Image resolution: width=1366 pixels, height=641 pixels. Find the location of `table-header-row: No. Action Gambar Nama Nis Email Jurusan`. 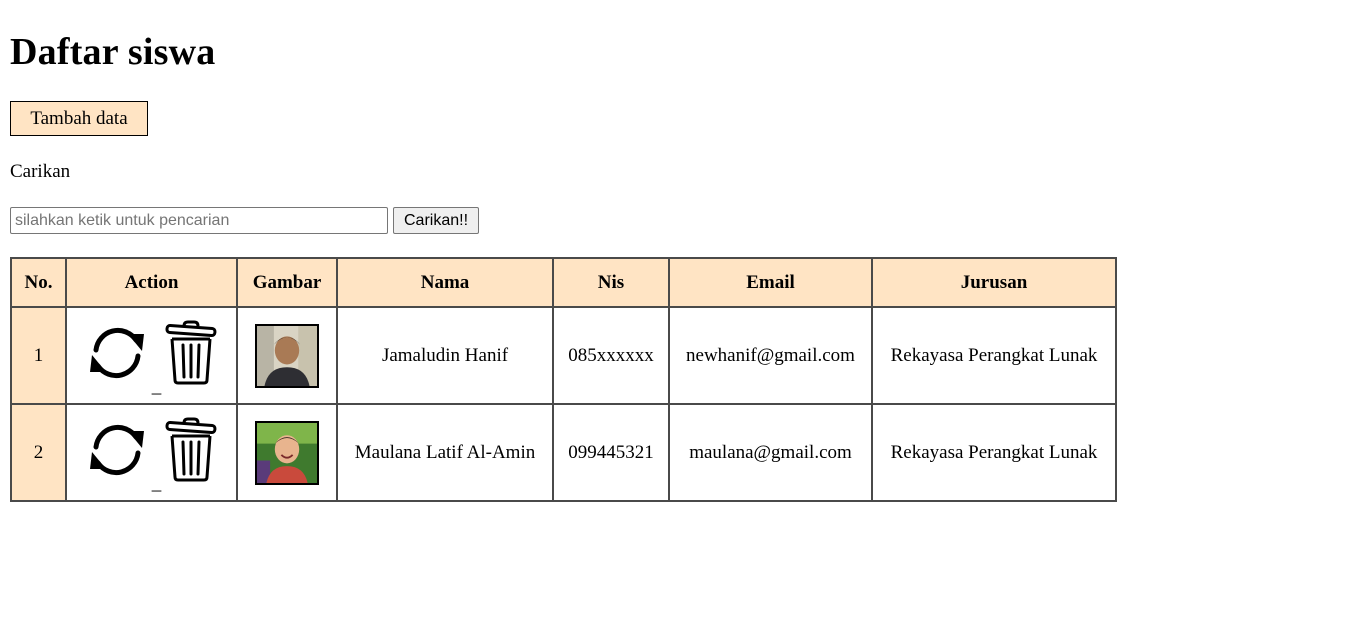

table-header-row: No. Action Gambar Nama Nis Email Jurusan is located at coordinates (563, 282).